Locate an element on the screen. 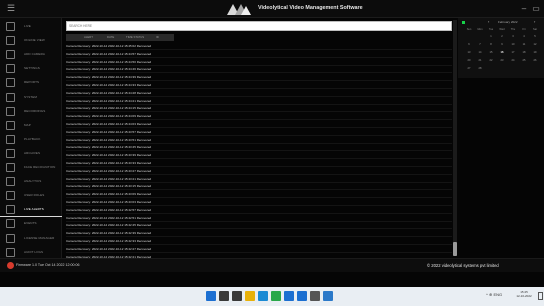 The height and width of the screenshot is (306, 544). calendar-day: 3 is located at coordinates (513, 37).